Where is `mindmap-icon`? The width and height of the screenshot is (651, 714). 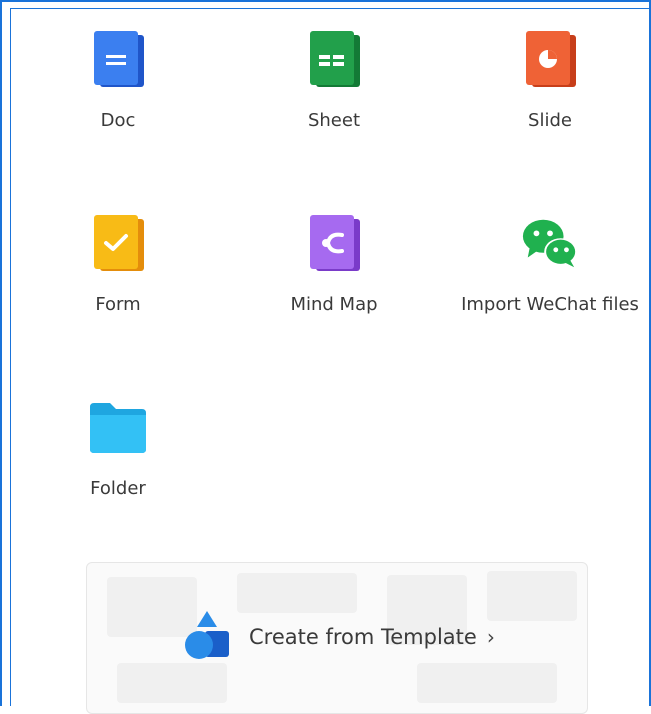 mindmap-icon is located at coordinates (334, 244).